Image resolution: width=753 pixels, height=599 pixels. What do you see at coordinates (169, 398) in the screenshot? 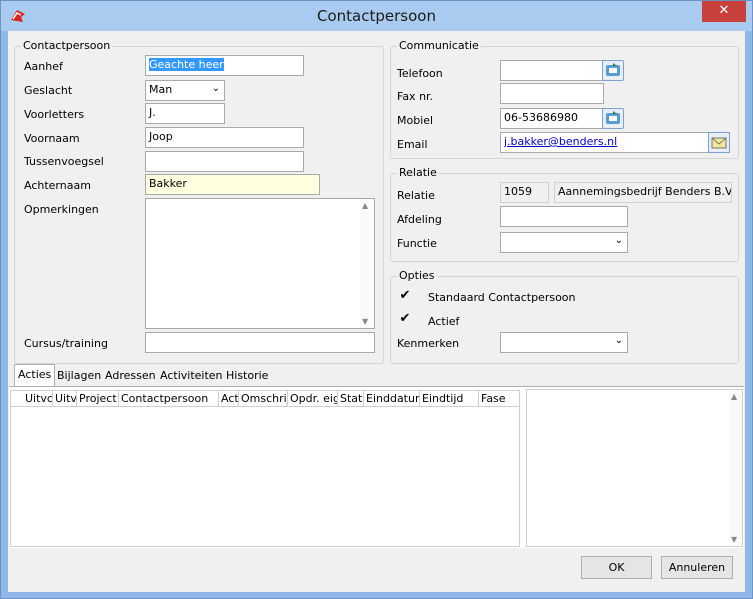
I see `grid-column-header: Contactpersoon` at bounding box center [169, 398].